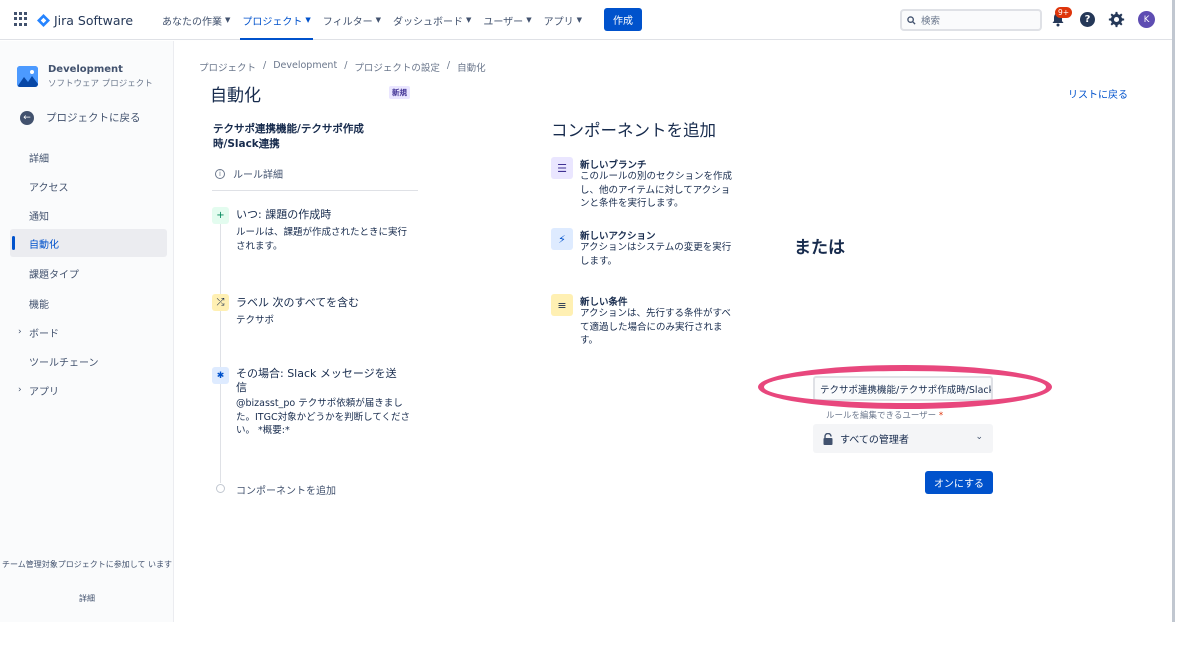 This screenshot has width=1200, height=648. I want to click on sidebar-item-toolchain: ツールチェーン, so click(88, 361).